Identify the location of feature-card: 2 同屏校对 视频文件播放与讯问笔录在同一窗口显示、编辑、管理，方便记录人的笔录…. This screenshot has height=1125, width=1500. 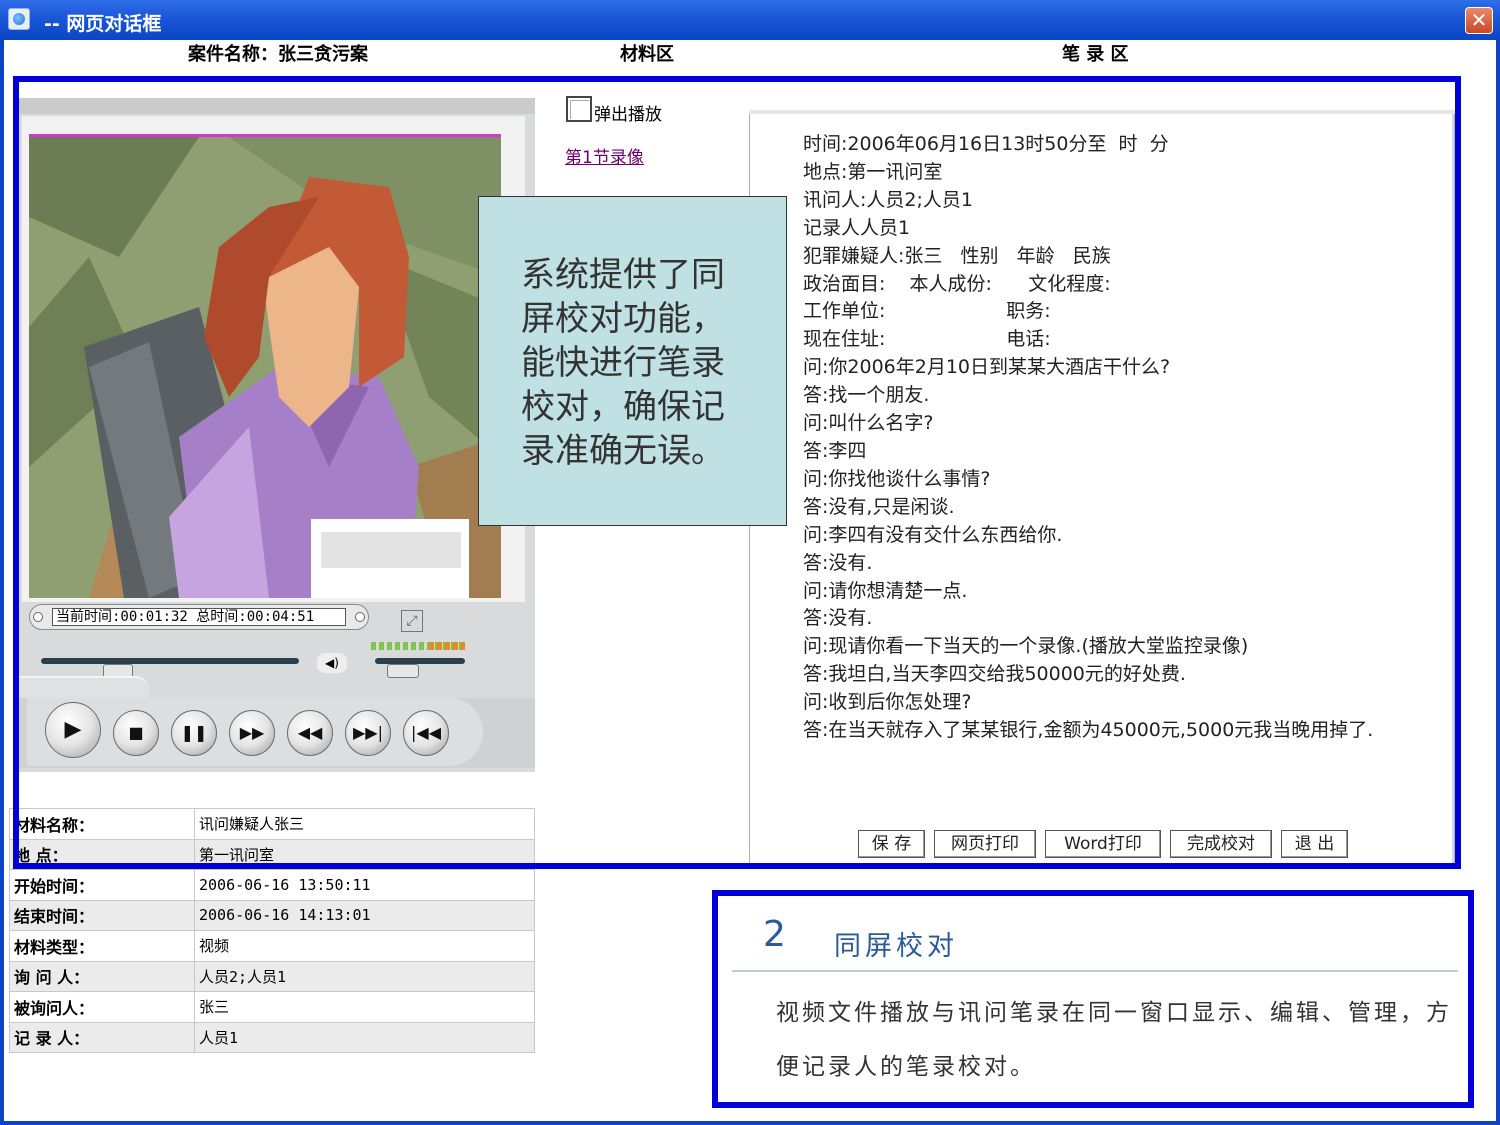
(1093, 999).